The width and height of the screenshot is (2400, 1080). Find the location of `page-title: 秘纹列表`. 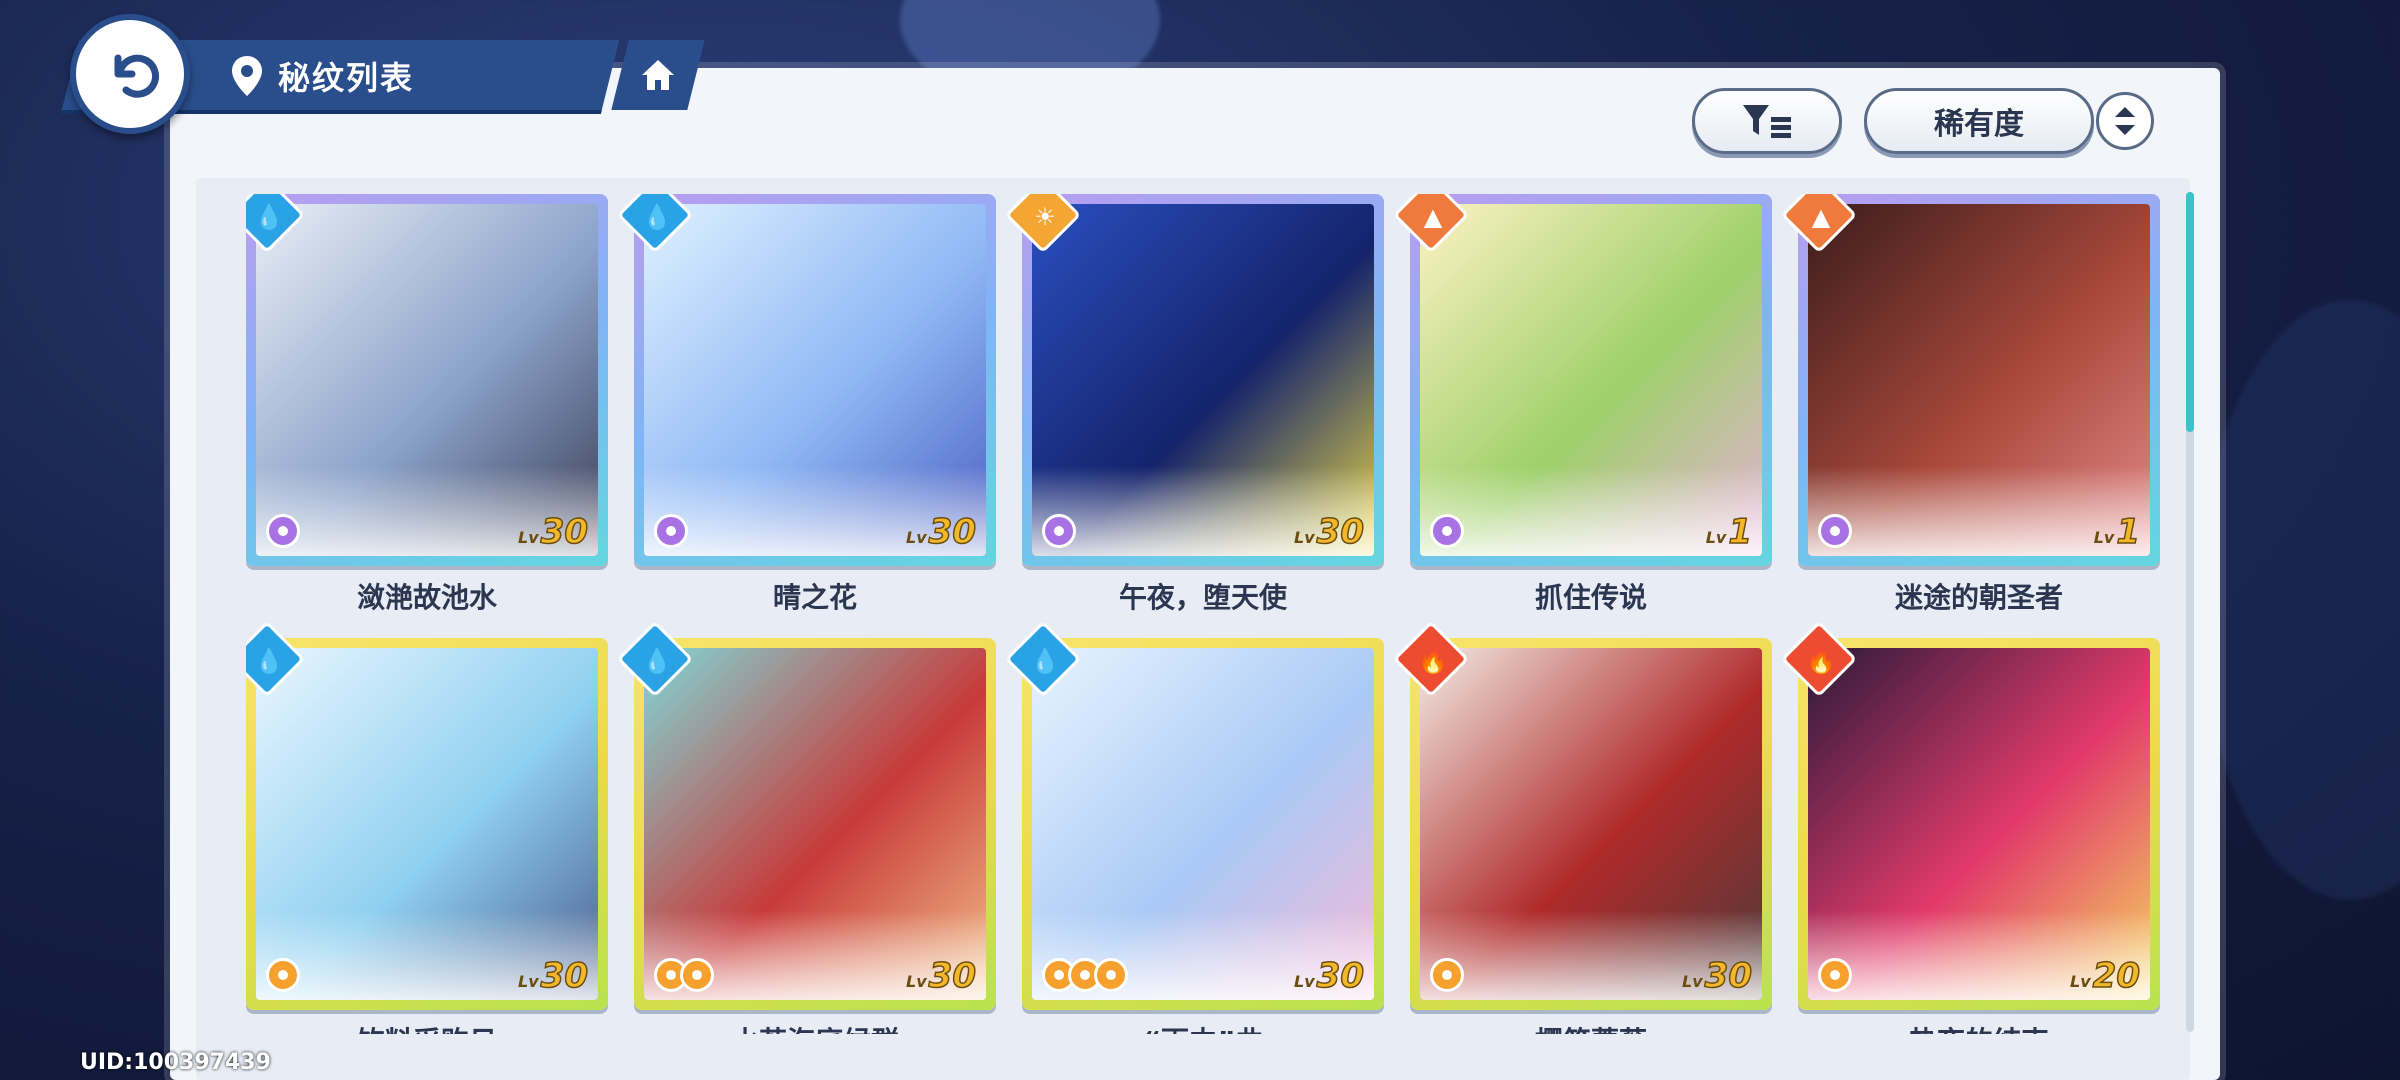

page-title: 秘纹列表 is located at coordinates (346, 78).